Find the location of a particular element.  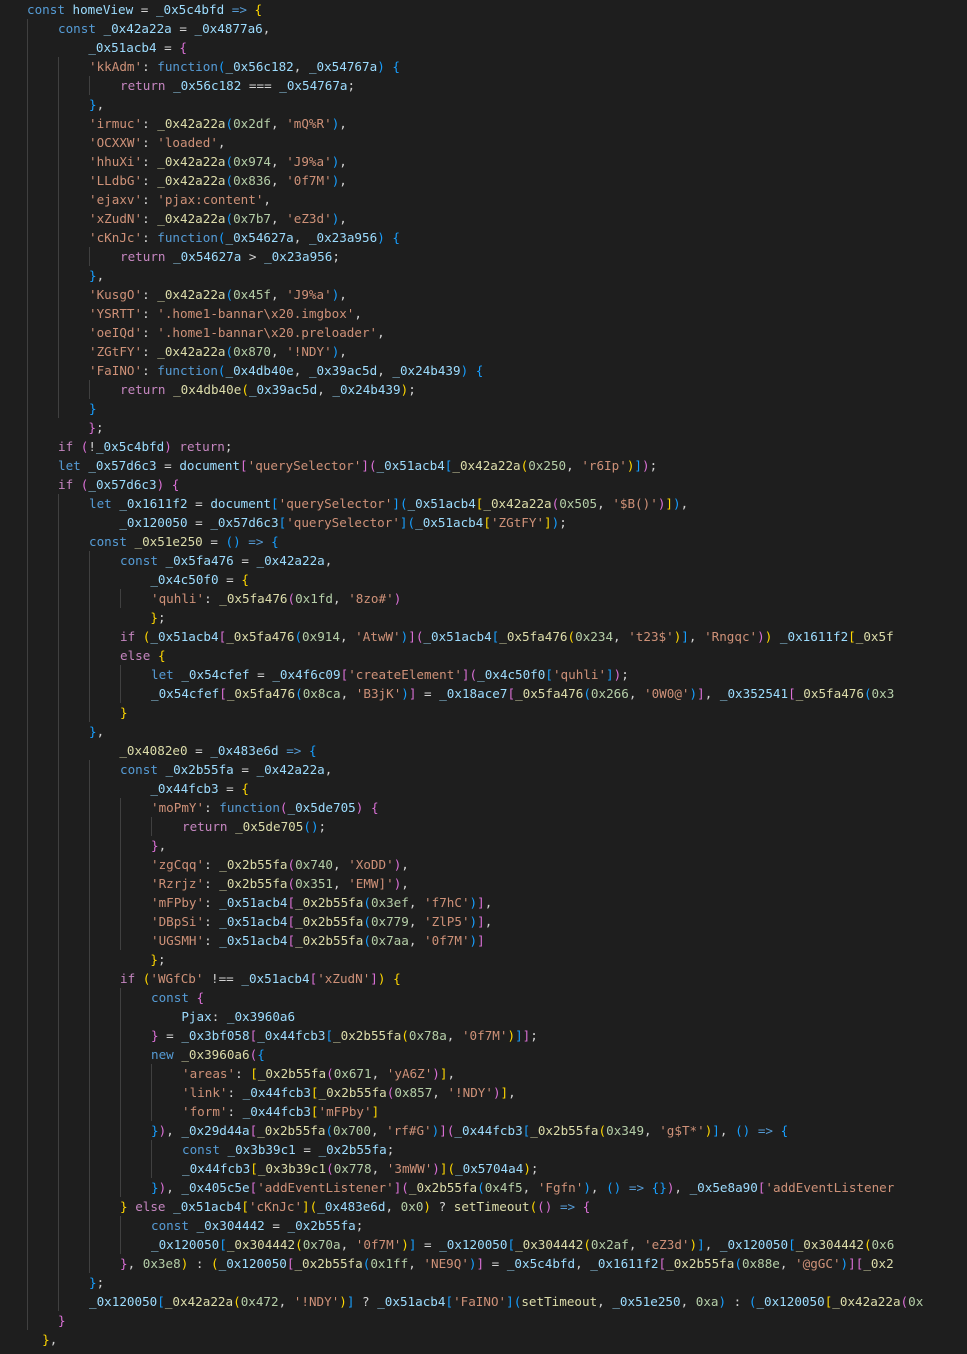

code-token: else is located at coordinates (150, 1206).